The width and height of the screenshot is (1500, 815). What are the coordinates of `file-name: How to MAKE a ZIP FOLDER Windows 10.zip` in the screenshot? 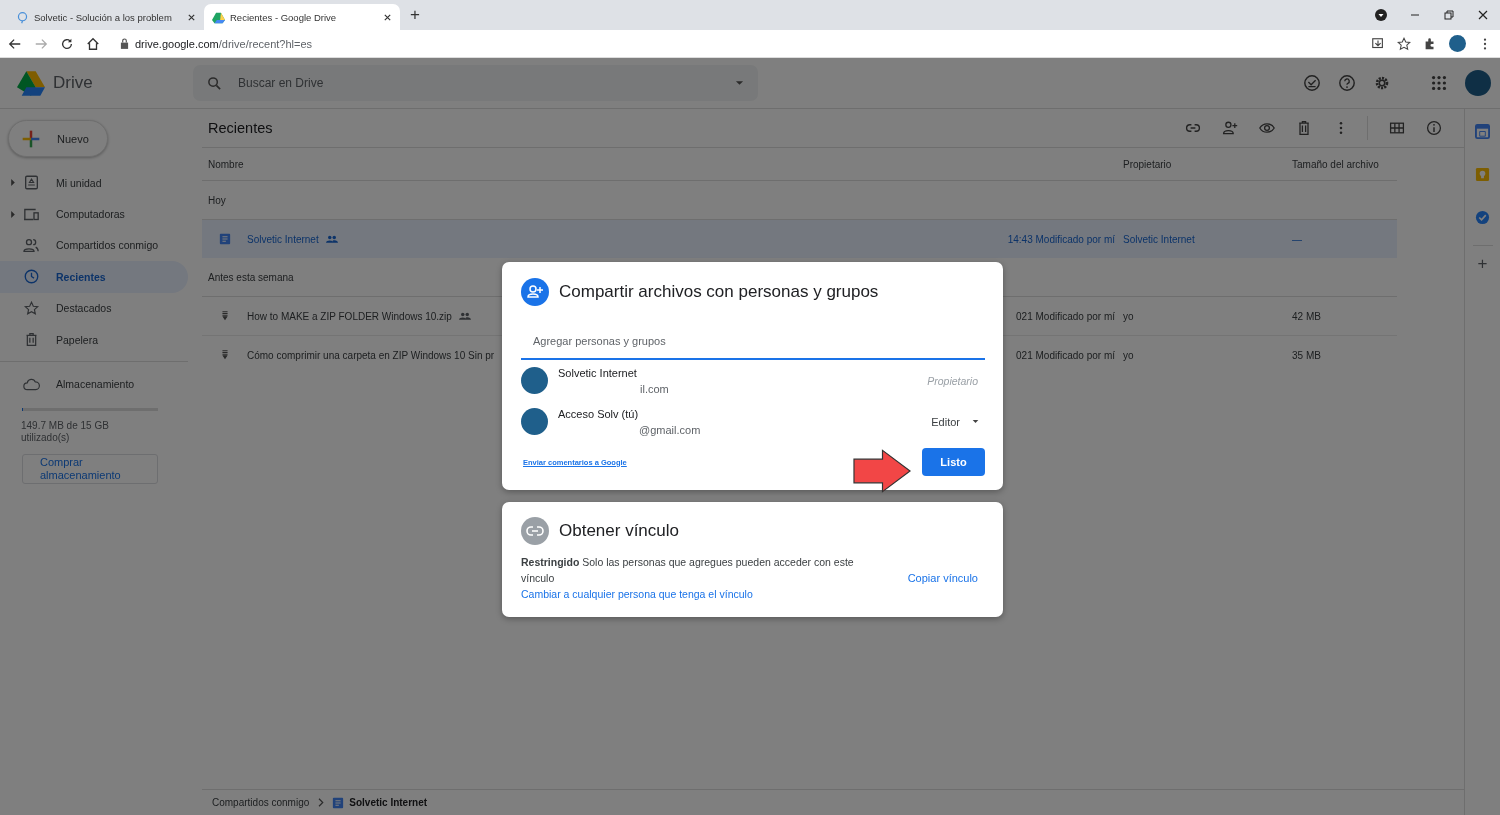 It's located at (349, 316).